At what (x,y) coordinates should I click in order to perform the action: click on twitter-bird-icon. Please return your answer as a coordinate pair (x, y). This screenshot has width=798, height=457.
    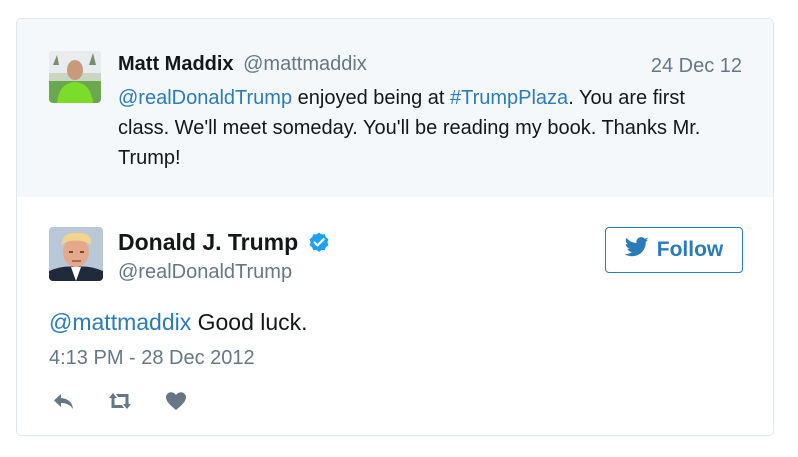
    Looking at the image, I should click on (636, 250).